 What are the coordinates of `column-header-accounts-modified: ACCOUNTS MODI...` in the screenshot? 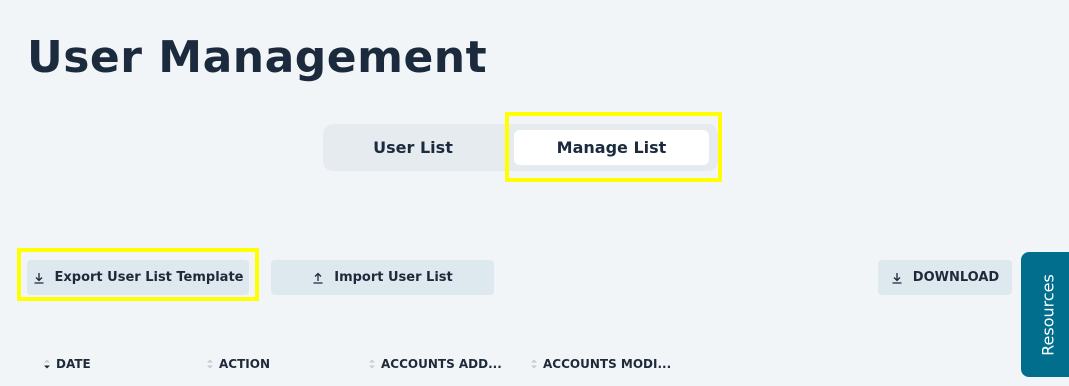 It's located at (600, 364).